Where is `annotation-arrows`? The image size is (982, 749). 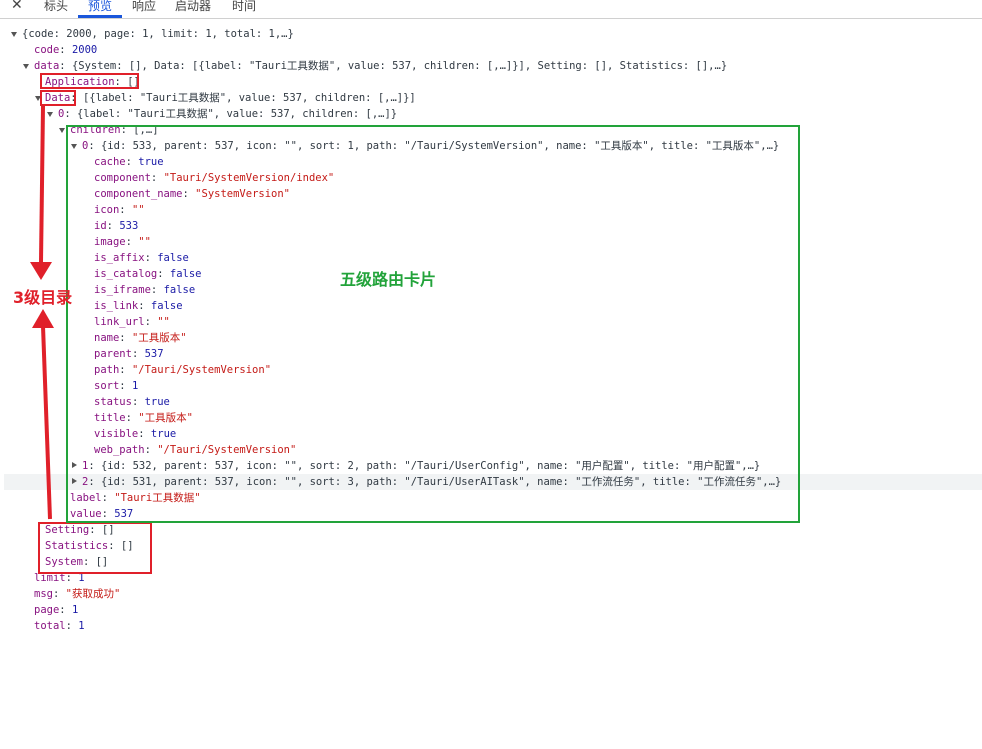 annotation-arrows is located at coordinates (42, 312).